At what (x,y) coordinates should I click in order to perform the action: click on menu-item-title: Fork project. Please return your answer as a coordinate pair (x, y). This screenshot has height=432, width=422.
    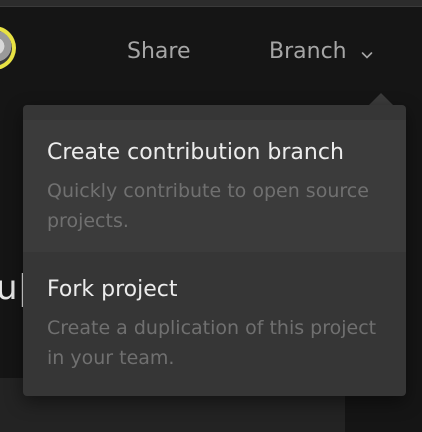
    Looking at the image, I should click on (112, 289).